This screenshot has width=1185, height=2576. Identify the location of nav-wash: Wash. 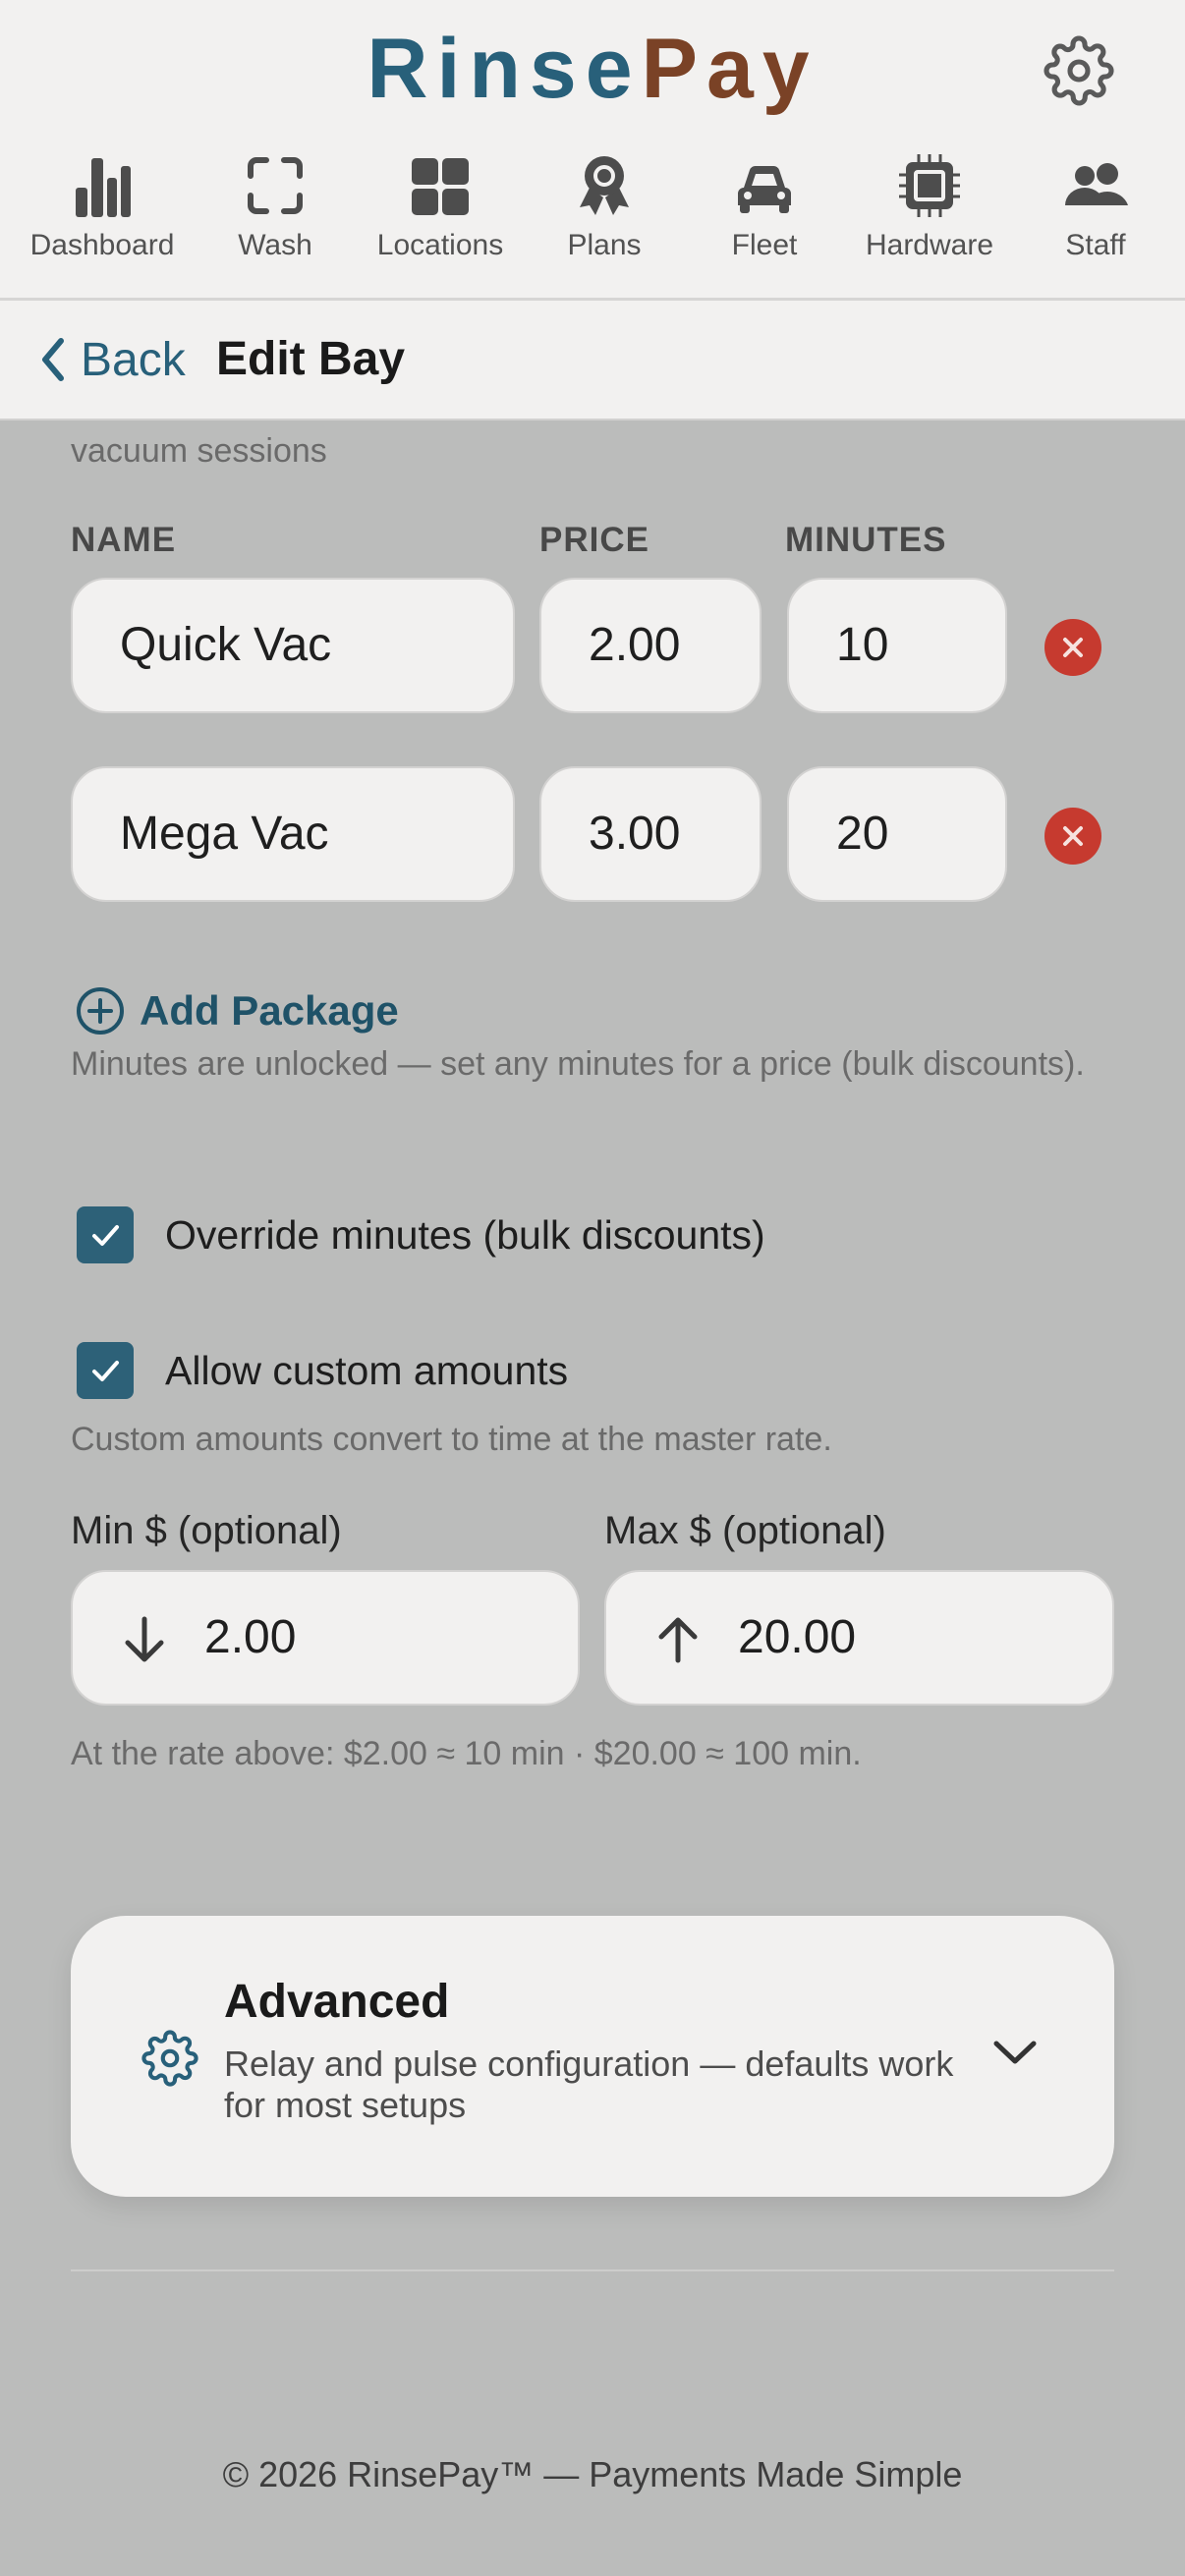
(276, 207).